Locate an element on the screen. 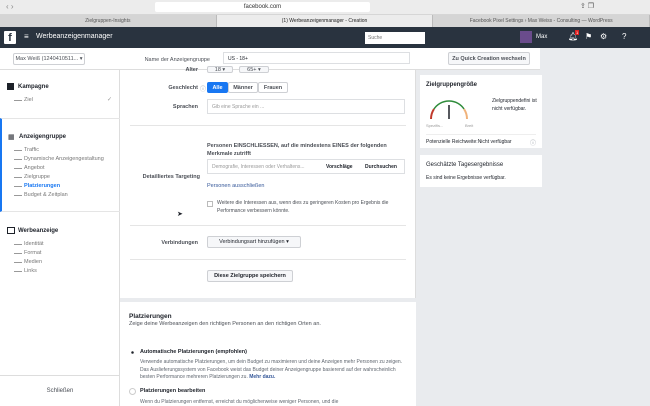  gauge-broad-label: Breit is located at coordinates (469, 125).